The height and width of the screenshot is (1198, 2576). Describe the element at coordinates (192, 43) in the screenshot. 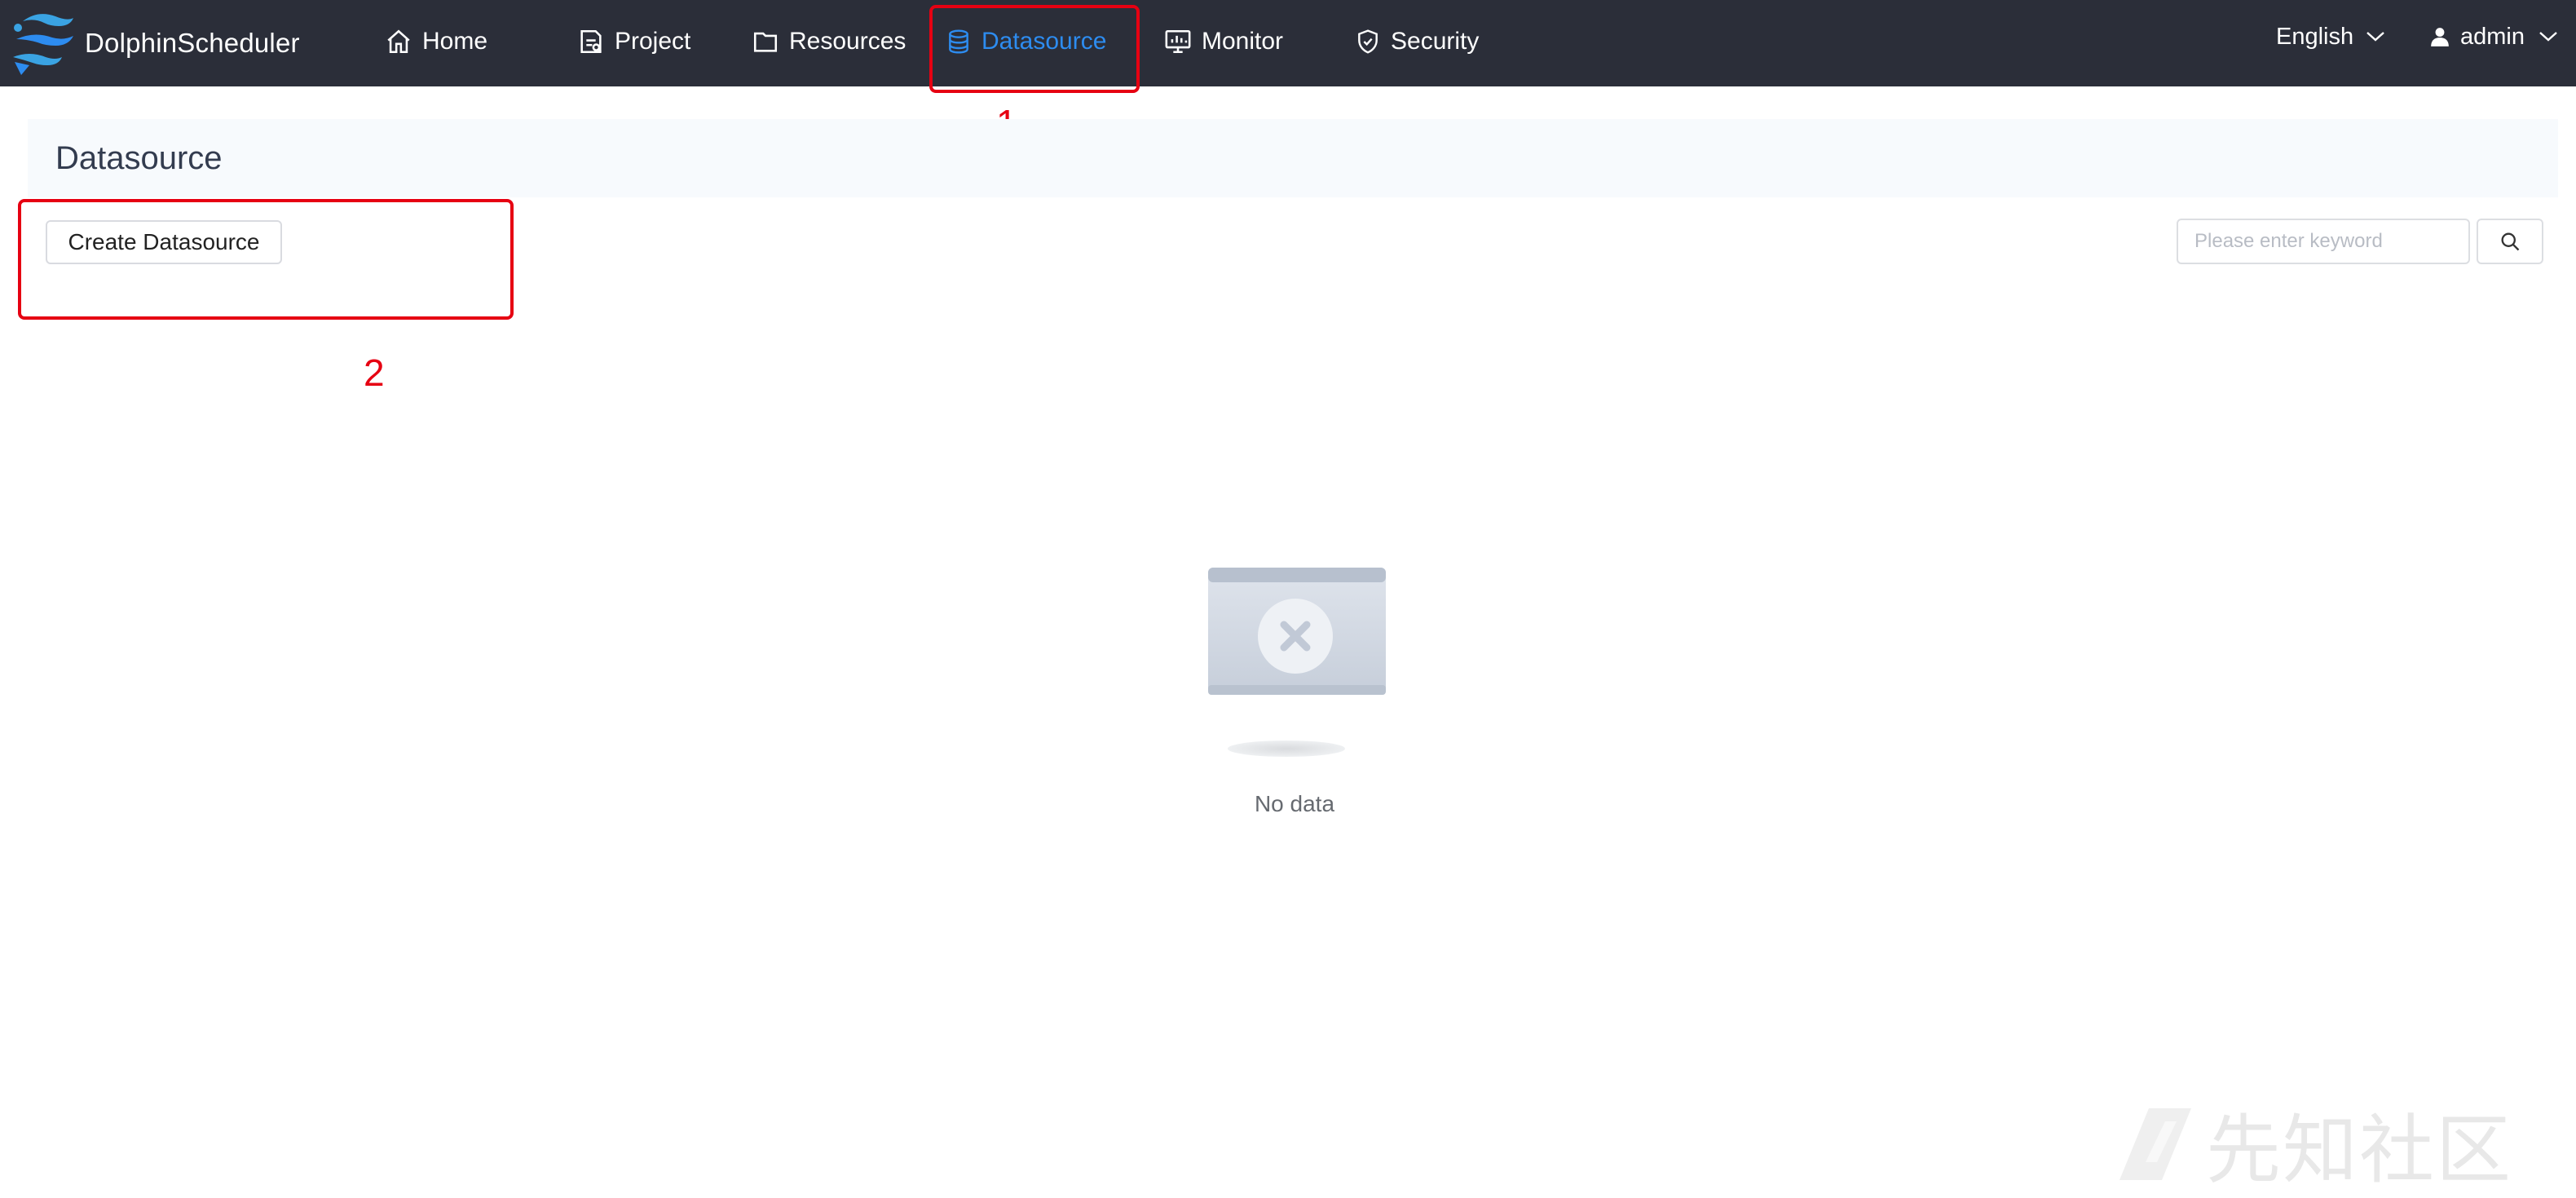

I see `app-name: DolphinScheduler` at that location.